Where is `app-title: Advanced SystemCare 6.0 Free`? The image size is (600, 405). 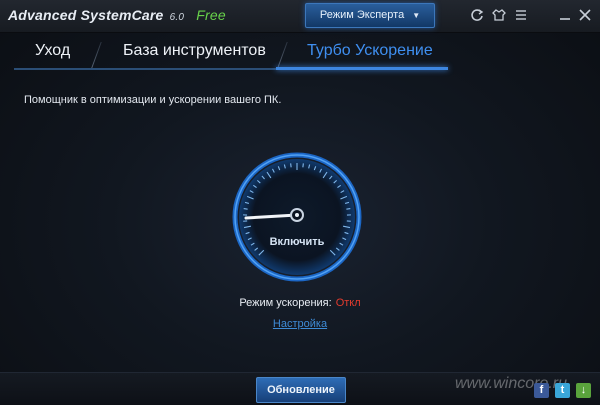
app-title: Advanced SystemCare 6.0 Free is located at coordinates (117, 15).